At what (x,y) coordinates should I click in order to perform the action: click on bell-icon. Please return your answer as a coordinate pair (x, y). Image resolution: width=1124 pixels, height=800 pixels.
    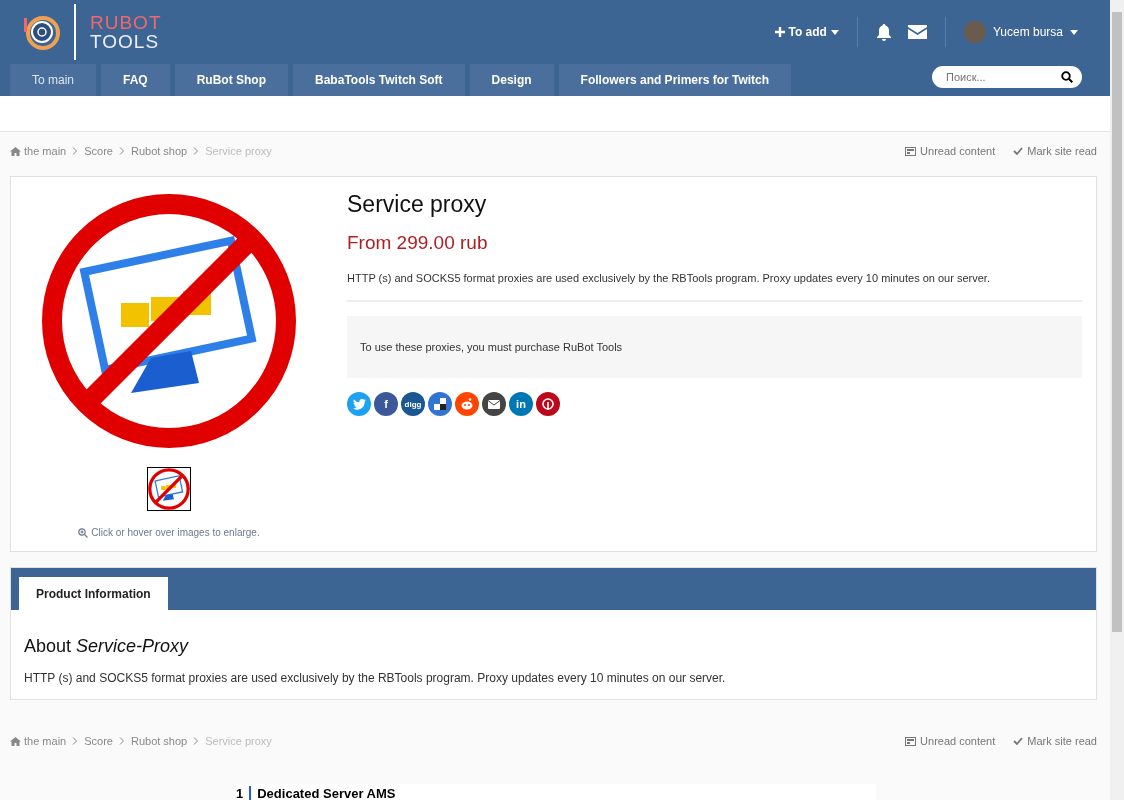
    Looking at the image, I should click on (883, 32).